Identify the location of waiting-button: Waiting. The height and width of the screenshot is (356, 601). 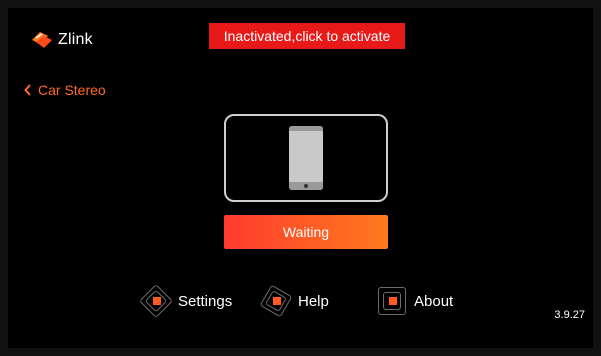
(306, 232).